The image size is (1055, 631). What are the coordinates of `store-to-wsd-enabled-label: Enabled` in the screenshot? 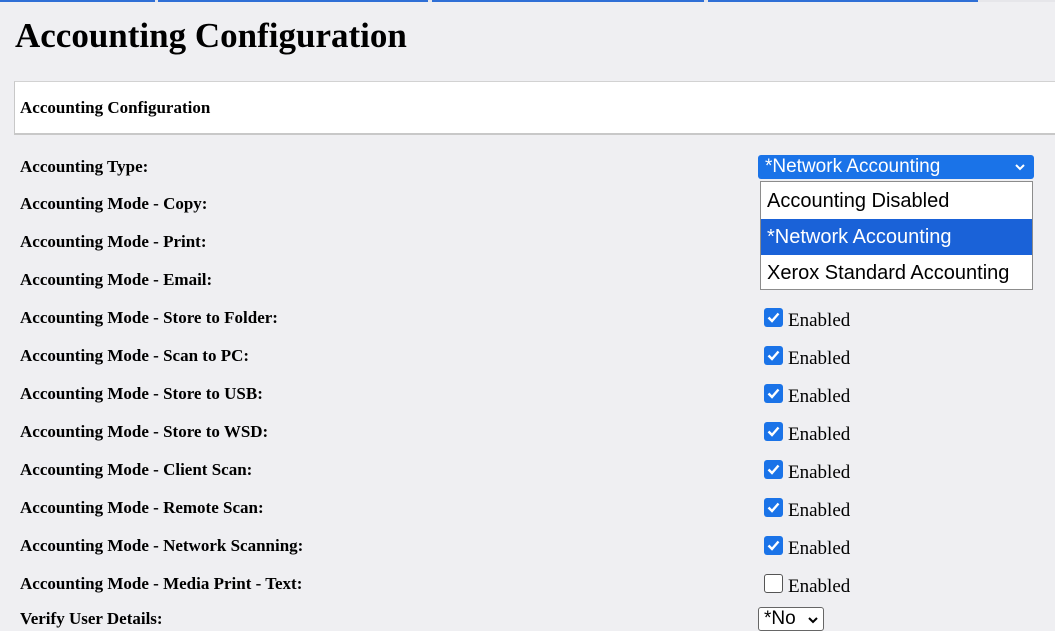 It's located at (819, 434).